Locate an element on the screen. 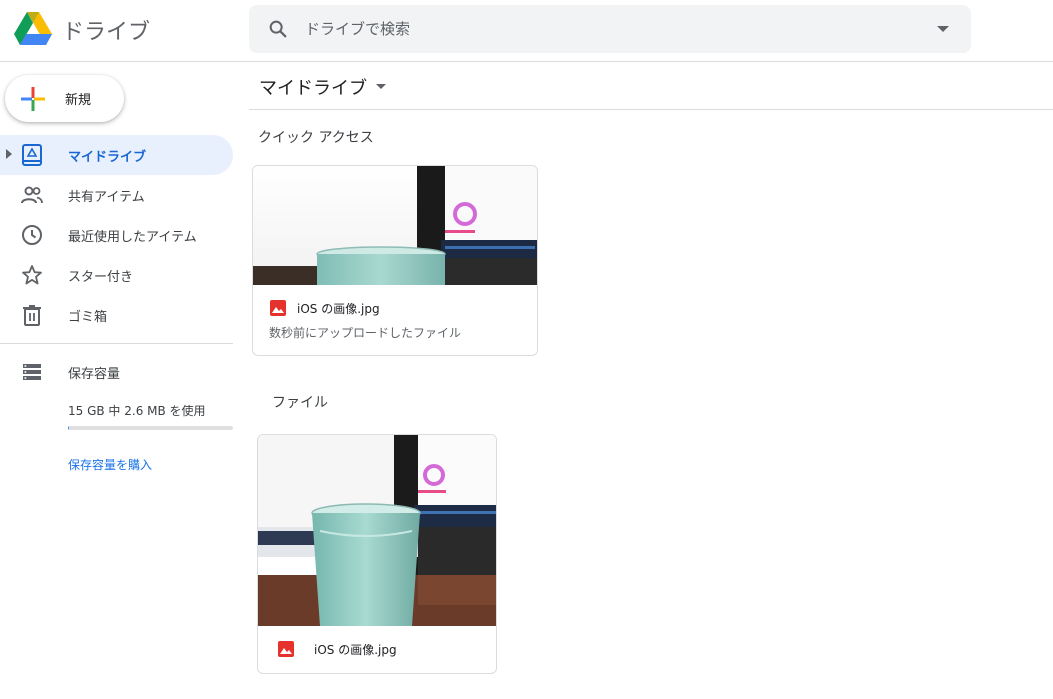 The width and height of the screenshot is (1053, 699). file-subtitle: 数秒前にアップロードしたファイル is located at coordinates (365, 333).